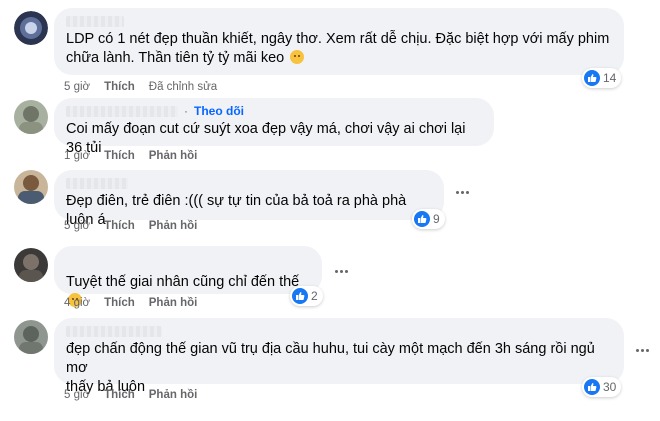 The height and width of the screenshot is (421, 660). Describe the element at coordinates (297, 57) in the screenshot. I see `sad-face-emoji` at that location.